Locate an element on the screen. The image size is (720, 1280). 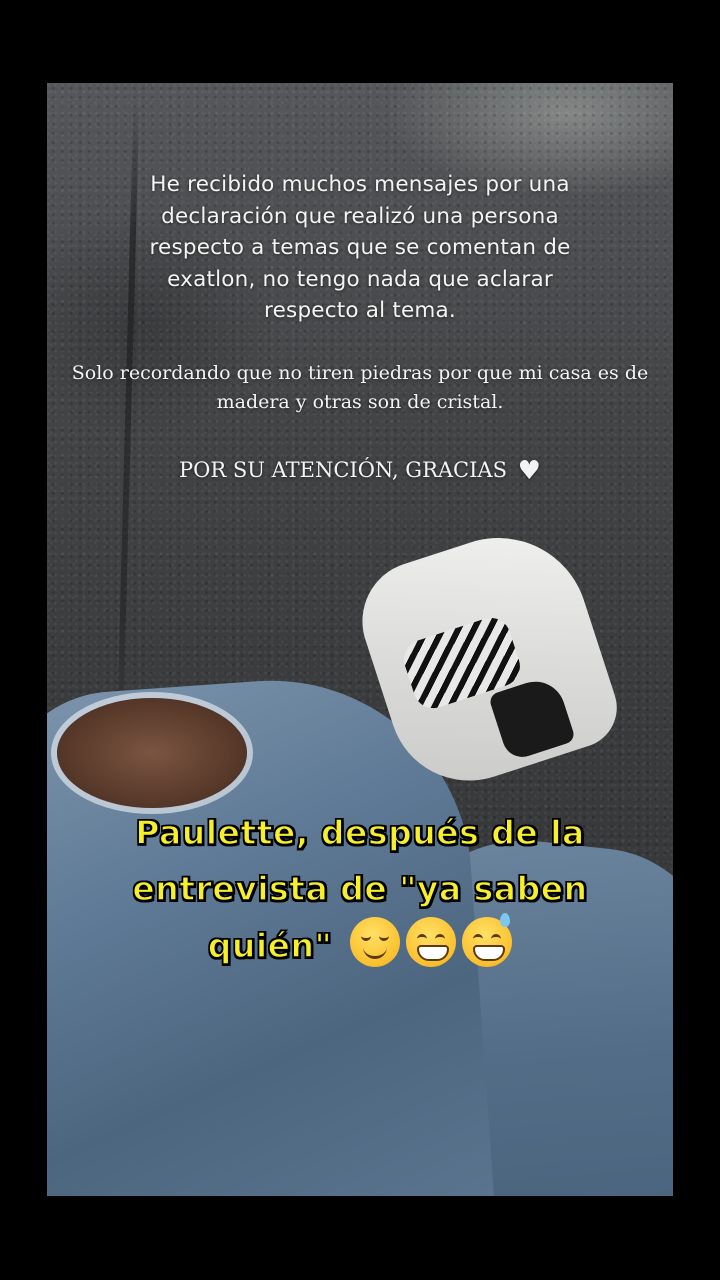
grinning-face-icon is located at coordinates (431, 942).